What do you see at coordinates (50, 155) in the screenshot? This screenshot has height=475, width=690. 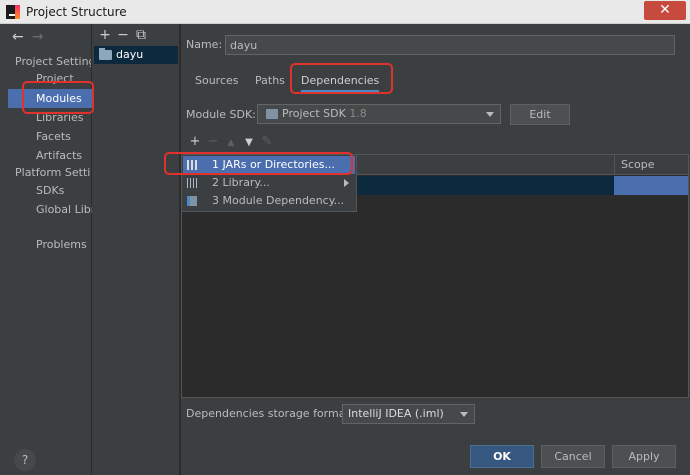 I see `sidebar-item-artifacts: Artifacts` at bounding box center [50, 155].